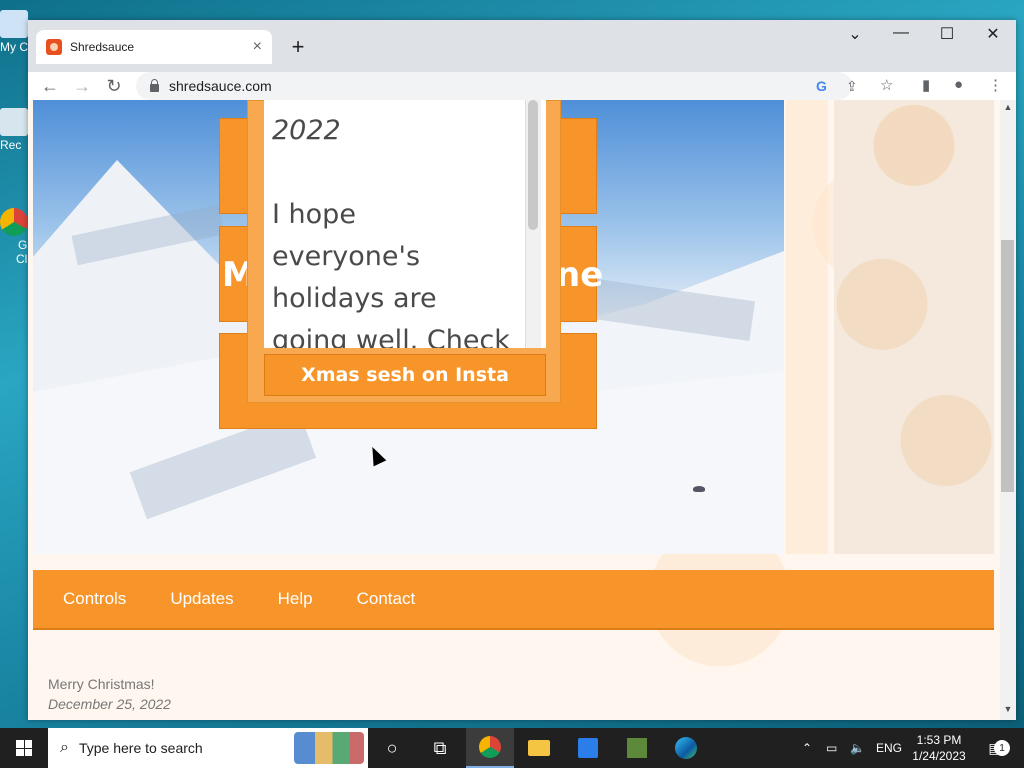  Describe the element at coordinates (391, 336) in the screenshot. I see `popup-line: going well. Check` at that location.